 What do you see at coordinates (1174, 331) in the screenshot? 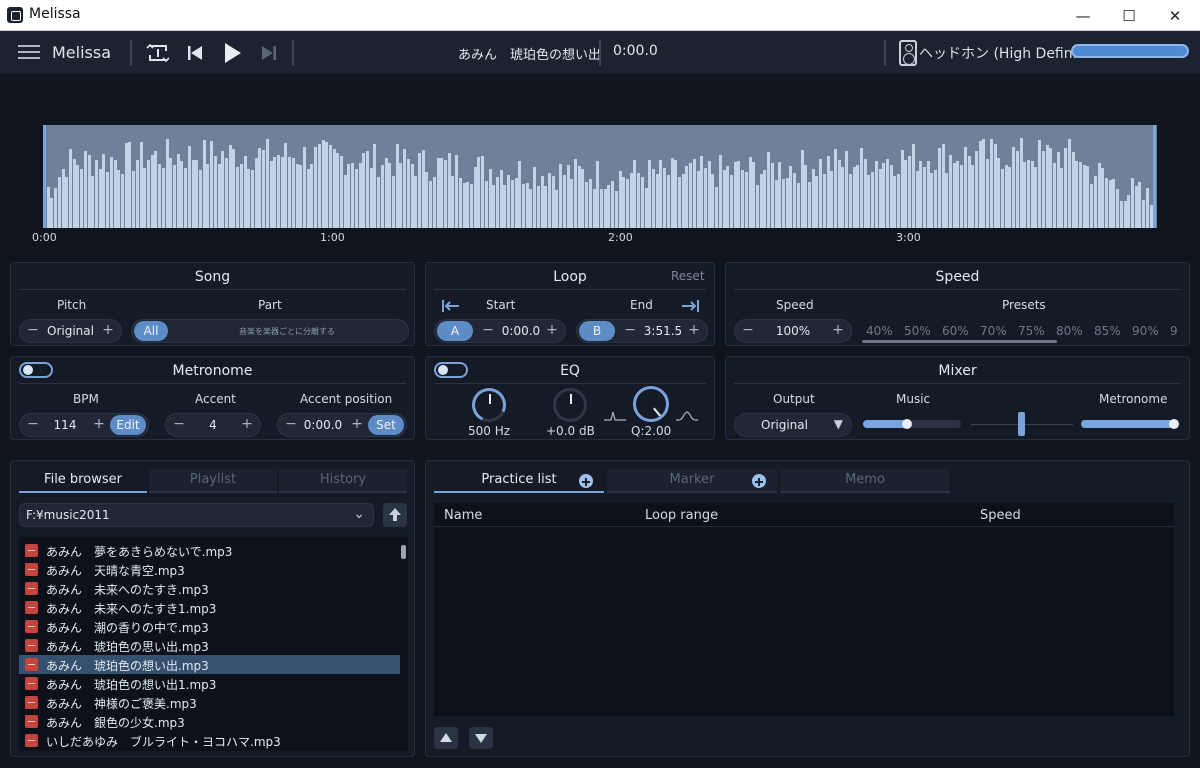
I see `speed-preset-8: 9` at bounding box center [1174, 331].